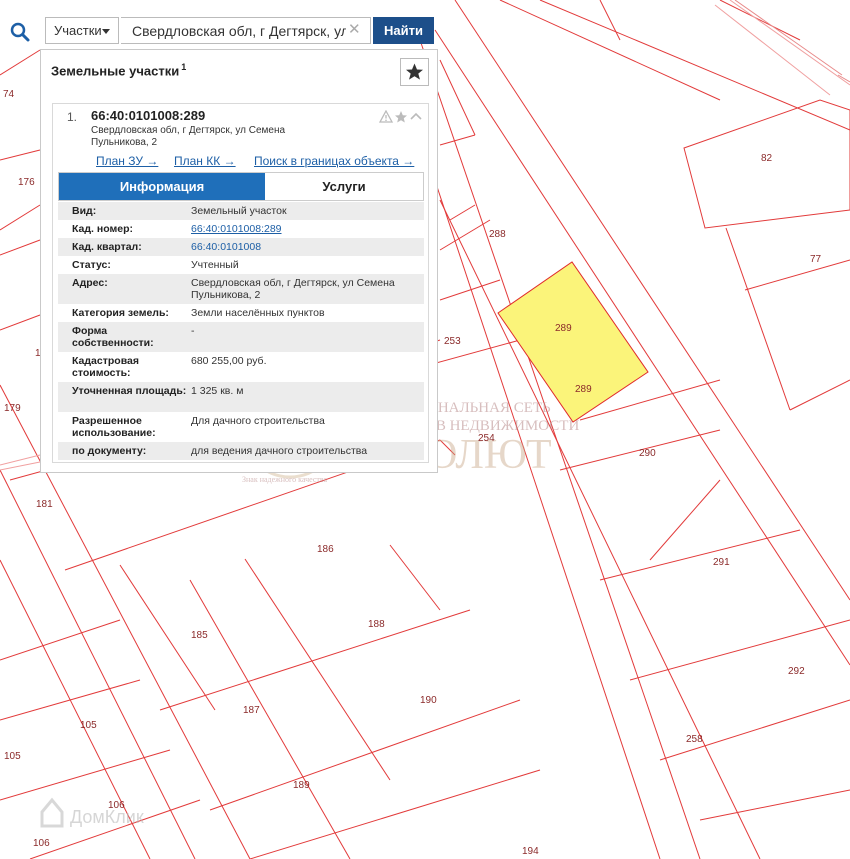 Image resolution: width=850 pixels, height=859 pixels. What do you see at coordinates (304, 229) in the screenshot?
I see `cadastral-number-link: 66:40:0101008:289` at bounding box center [304, 229].